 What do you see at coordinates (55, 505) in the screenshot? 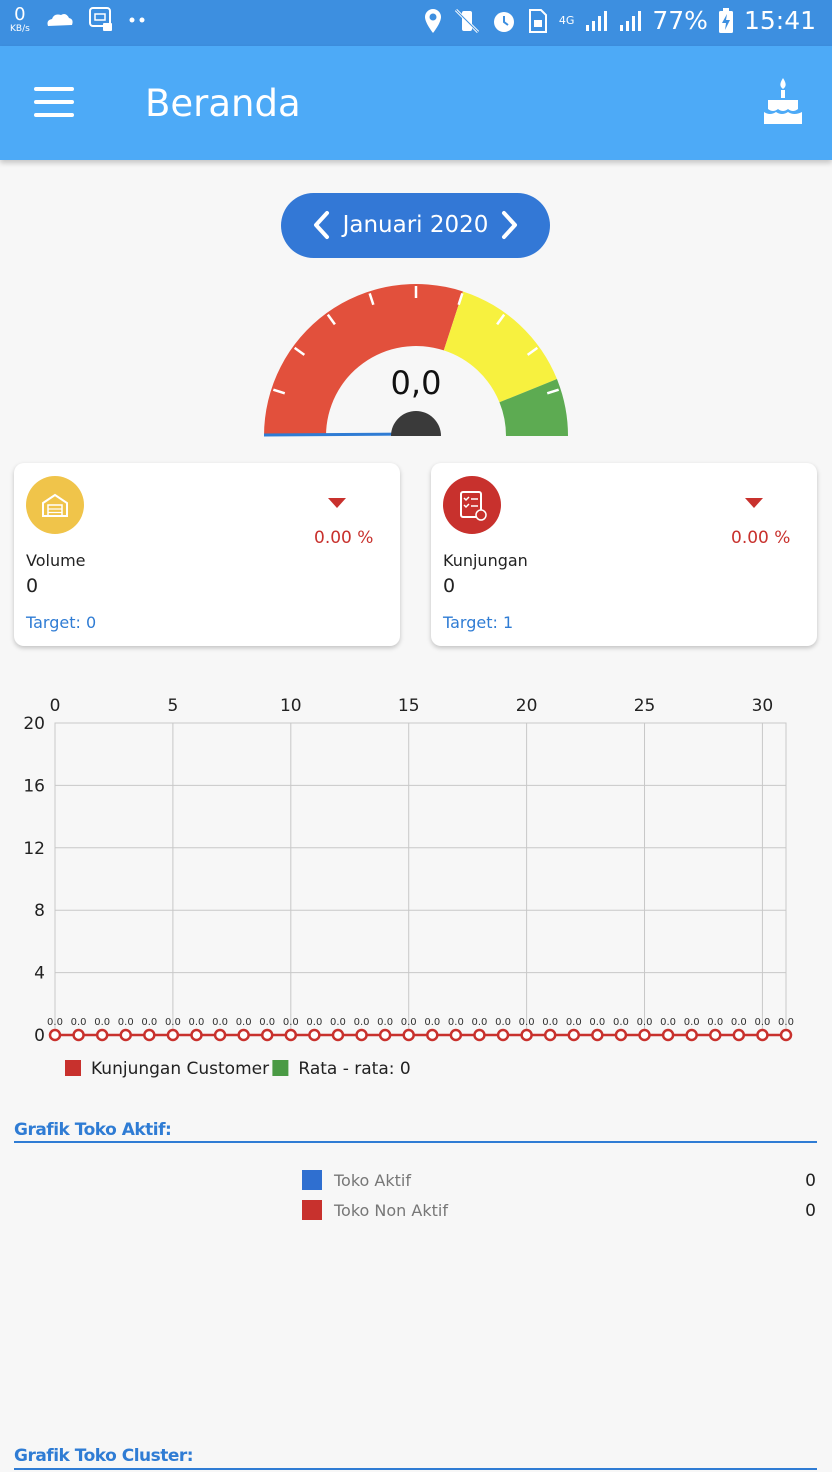
I see `warehouse-icon` at bounding box center [55, 505].